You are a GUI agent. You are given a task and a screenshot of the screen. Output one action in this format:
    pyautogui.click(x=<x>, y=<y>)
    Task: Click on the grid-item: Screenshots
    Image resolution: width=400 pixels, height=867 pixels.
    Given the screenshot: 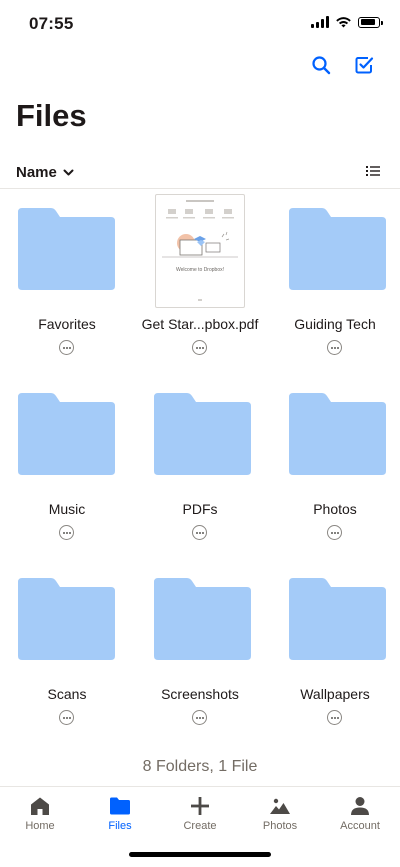 What is the action you would take?
    pyautogui.click(x=200, y=645)
    